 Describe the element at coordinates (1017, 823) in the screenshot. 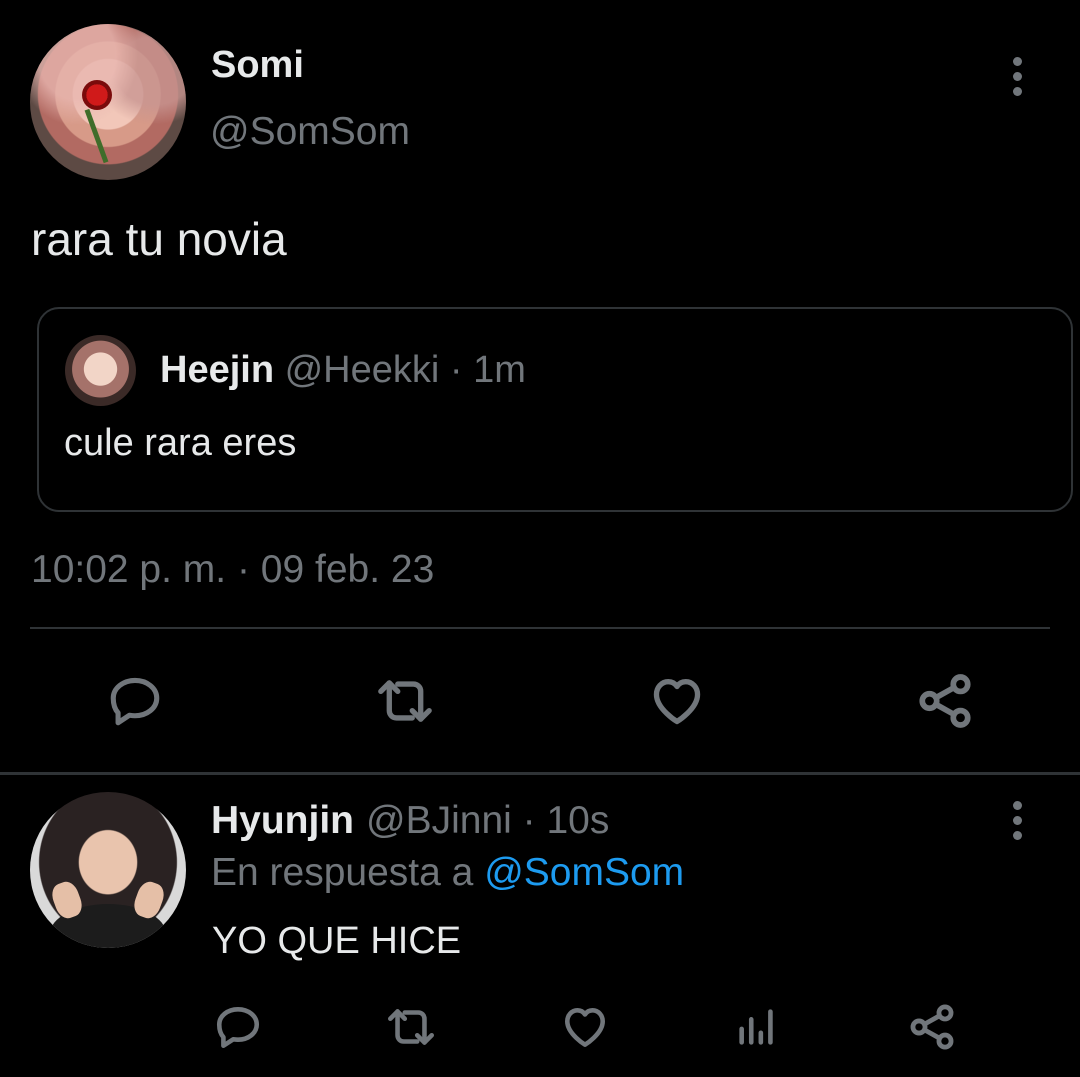

I see `reply-more-options-icon` at that location.